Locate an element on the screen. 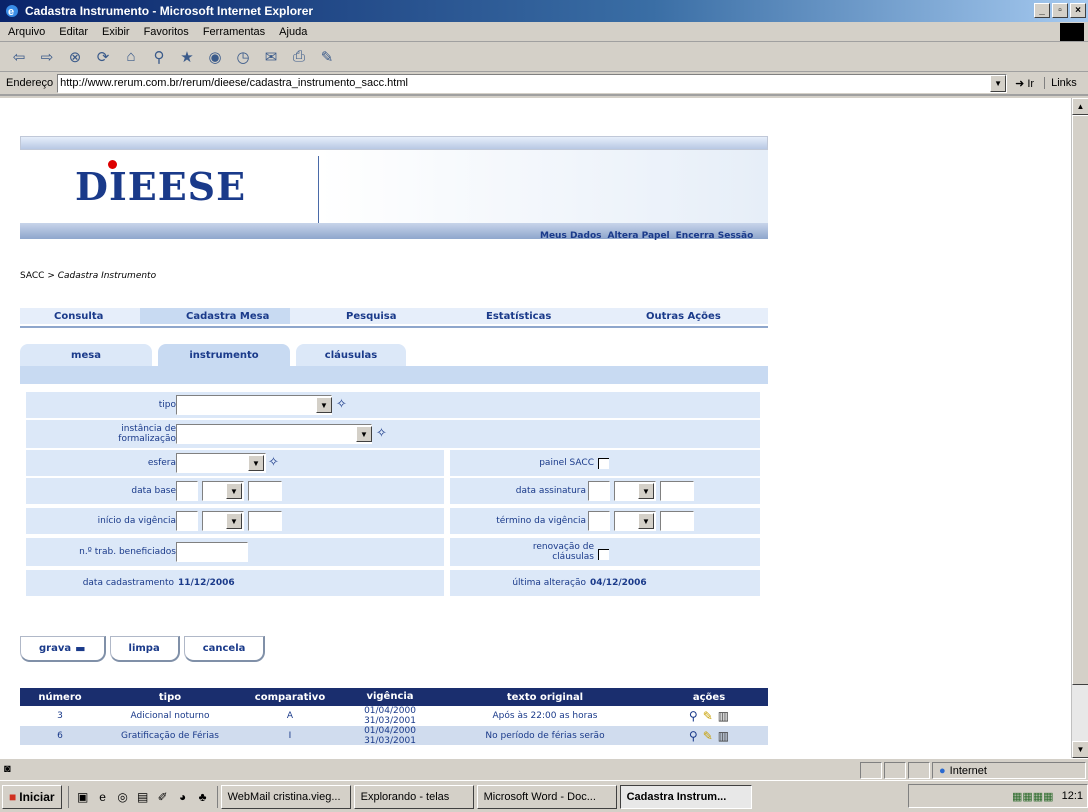 This screenshot has width=1088, height=812. data-assinatura-label: data assinatura is located at coordinates (550, 491).